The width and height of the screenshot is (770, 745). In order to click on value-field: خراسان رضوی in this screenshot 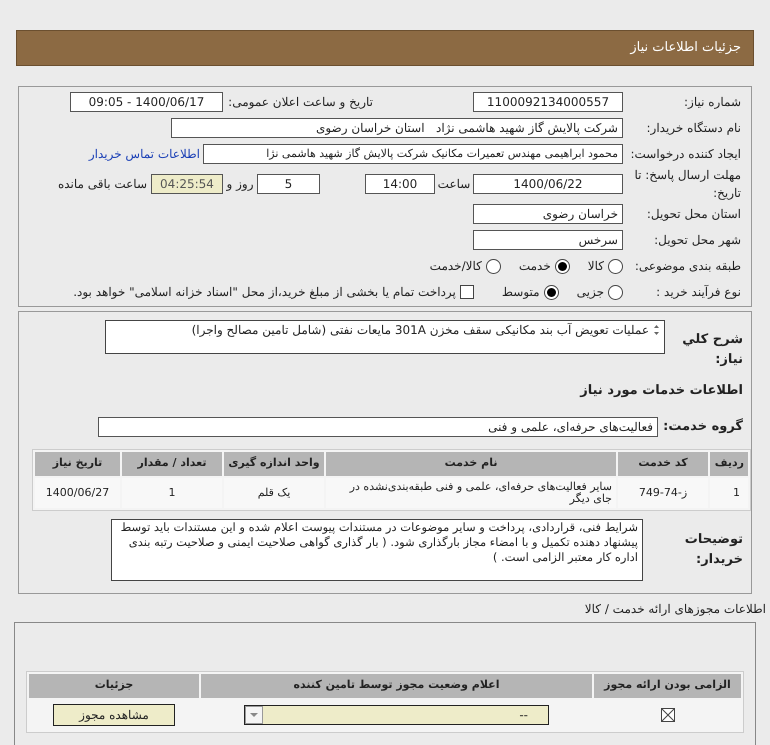, I will do `click(548, 214)`.